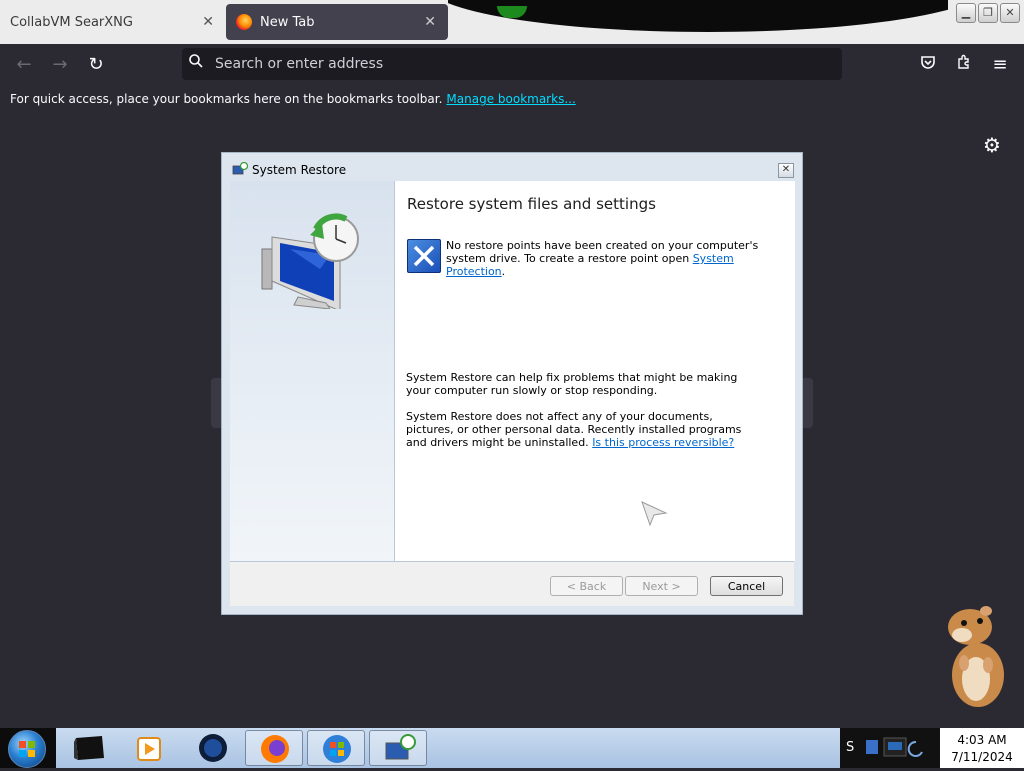 This screenshot has height=771, width=1024. What do you see at coordinates (586, 586) in the screenshot?
I see `back-button: < Back` at bounding box center [586, 586].